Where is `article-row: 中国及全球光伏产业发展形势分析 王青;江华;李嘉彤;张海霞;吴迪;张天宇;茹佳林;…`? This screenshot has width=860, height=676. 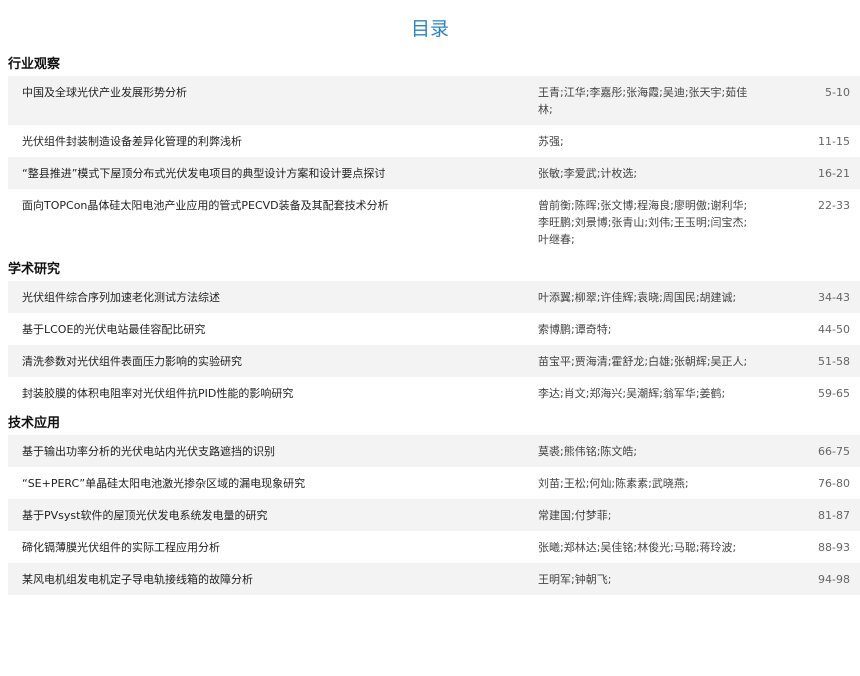 article-row: 中国及全球光伏产业发展形势分析 王青;江华;李嘉彤;张海霞;吴迪;张天宇;茹佳林;… is located at coordinates (434, 100).